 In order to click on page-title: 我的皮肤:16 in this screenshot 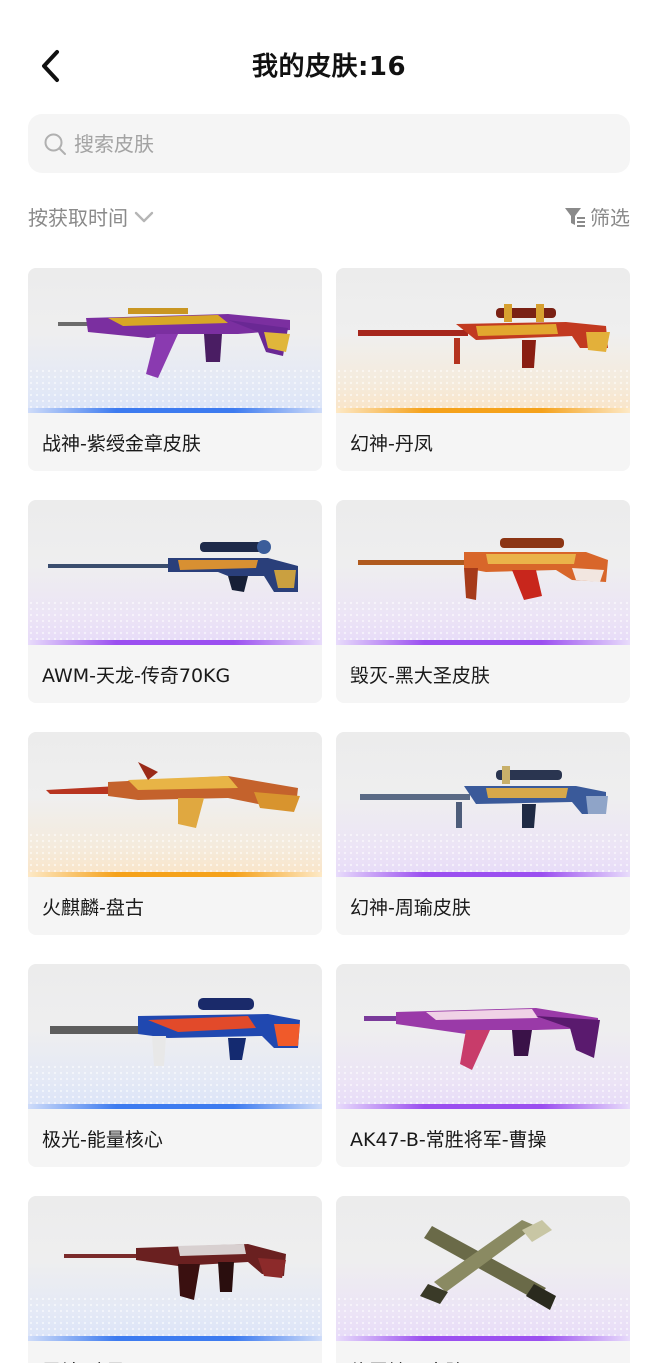, I will do `click(329, 67)`.